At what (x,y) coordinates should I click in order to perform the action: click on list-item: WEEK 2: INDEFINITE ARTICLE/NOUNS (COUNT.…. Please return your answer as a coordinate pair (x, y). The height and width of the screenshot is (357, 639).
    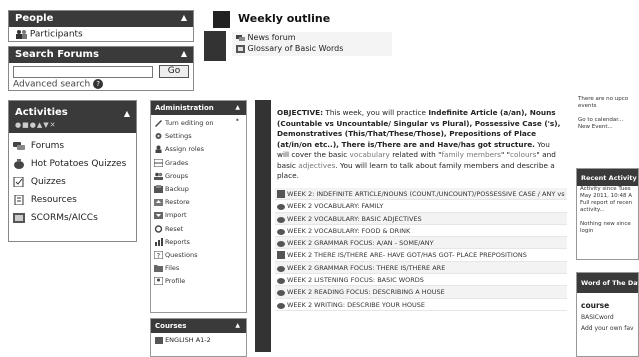
    Looking at the image, I should click on (421, 194).